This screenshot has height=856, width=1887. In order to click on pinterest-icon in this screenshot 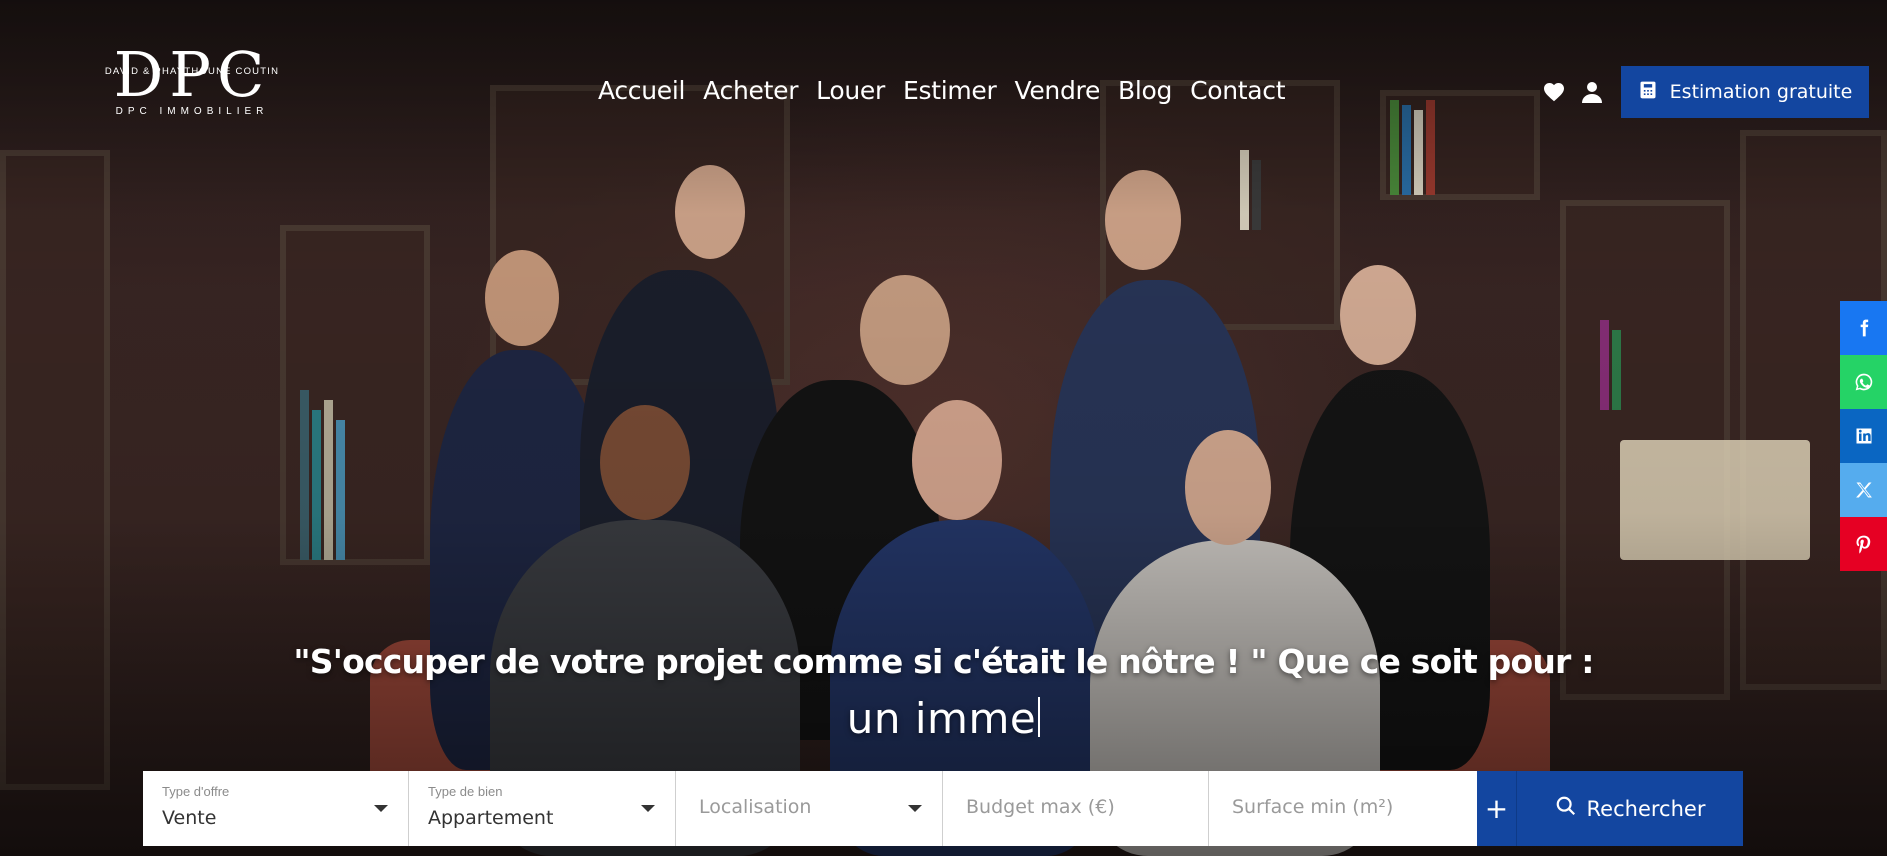, I will do `click(1863, 544)`.